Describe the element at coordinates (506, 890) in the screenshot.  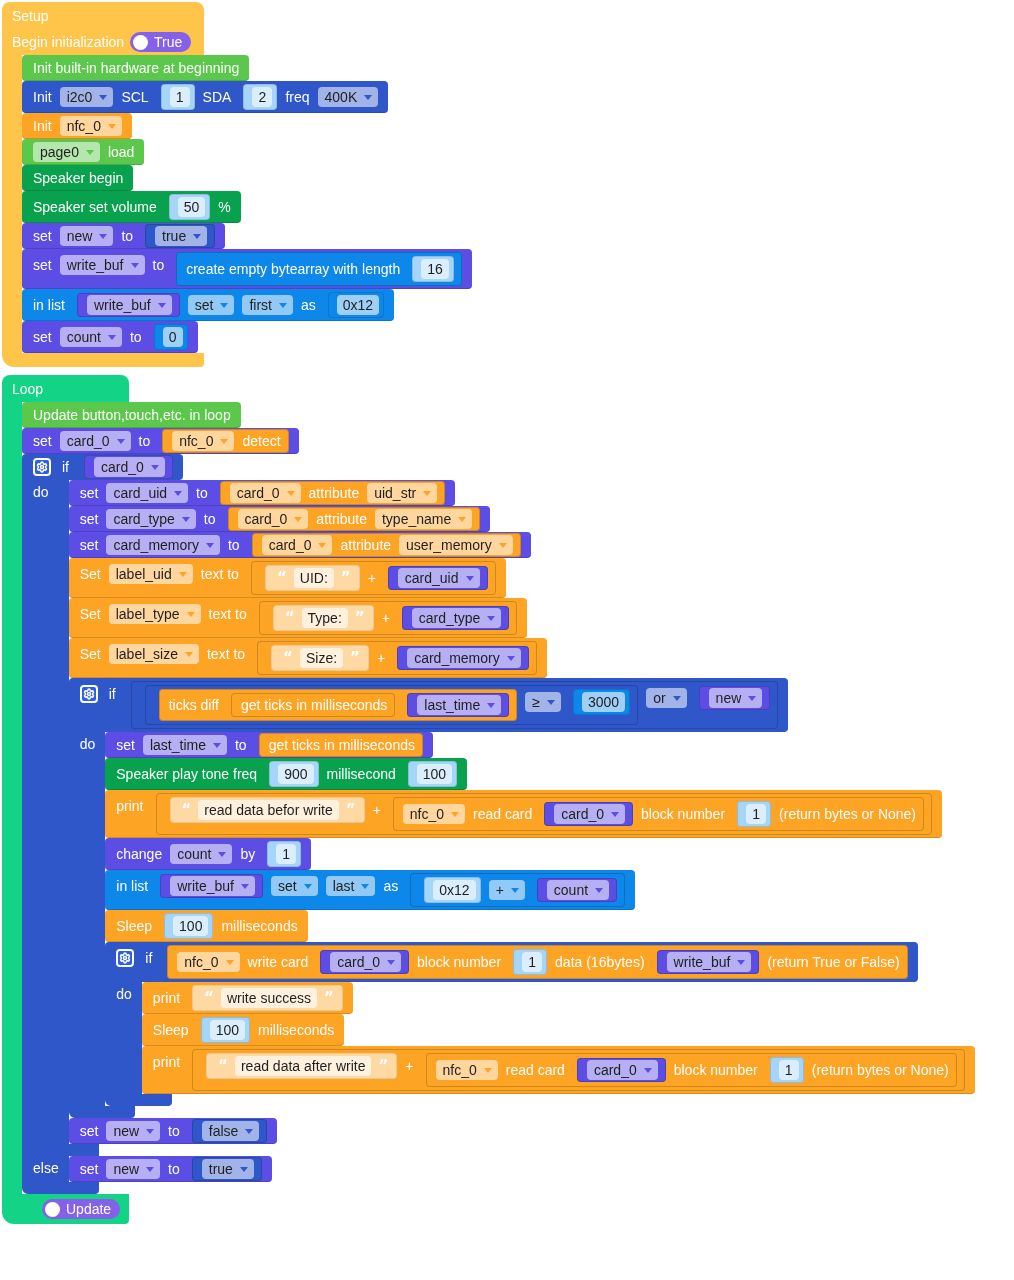
I see `dropdown-field: +` at that location.